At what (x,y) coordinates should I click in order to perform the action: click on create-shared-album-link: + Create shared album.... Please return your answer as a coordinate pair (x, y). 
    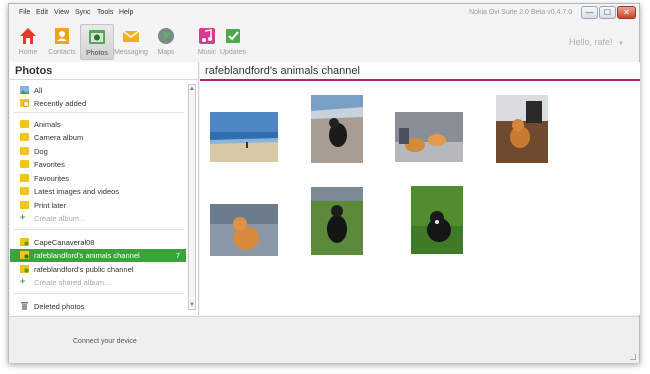
    Looking at the image, I should click on (98, 282).